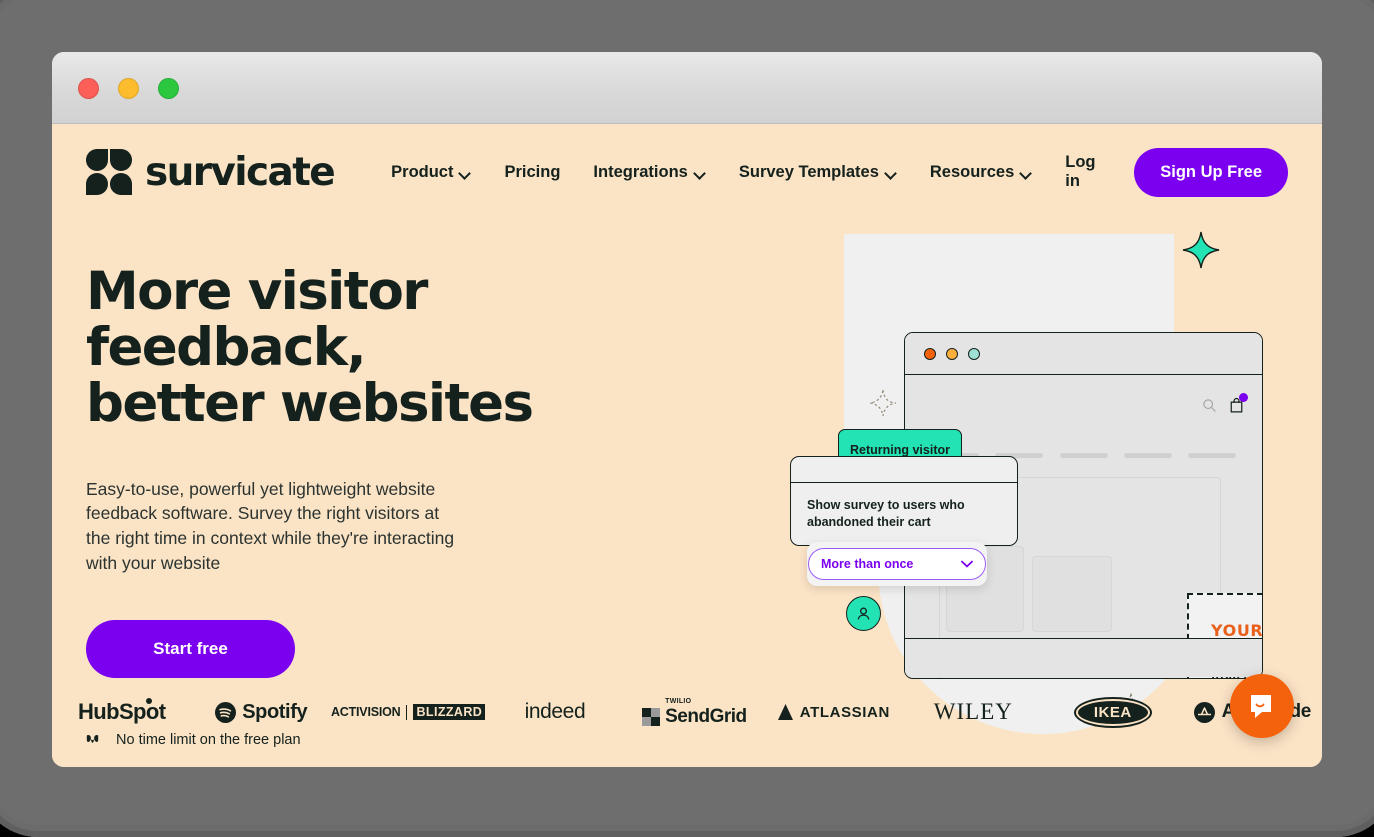 The height and width of the screenshot is (837, 1374). What do you see at coordinates (260, 712) in the screenshot?
I see `client-logo-spotify: Spotify` at bounding box center [260, 712].